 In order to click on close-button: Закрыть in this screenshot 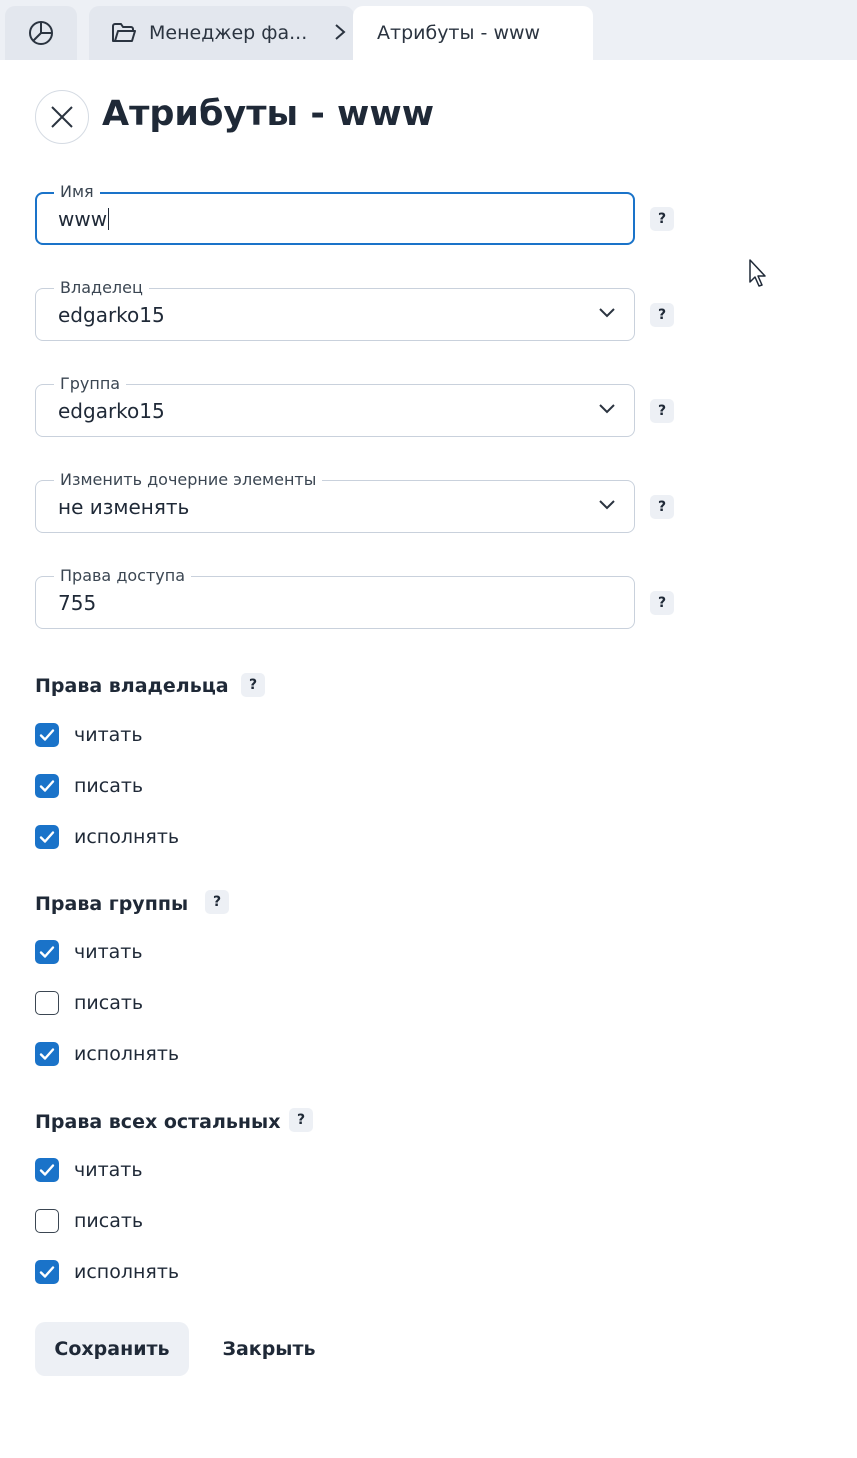, I will do `click(269, 1349)`.